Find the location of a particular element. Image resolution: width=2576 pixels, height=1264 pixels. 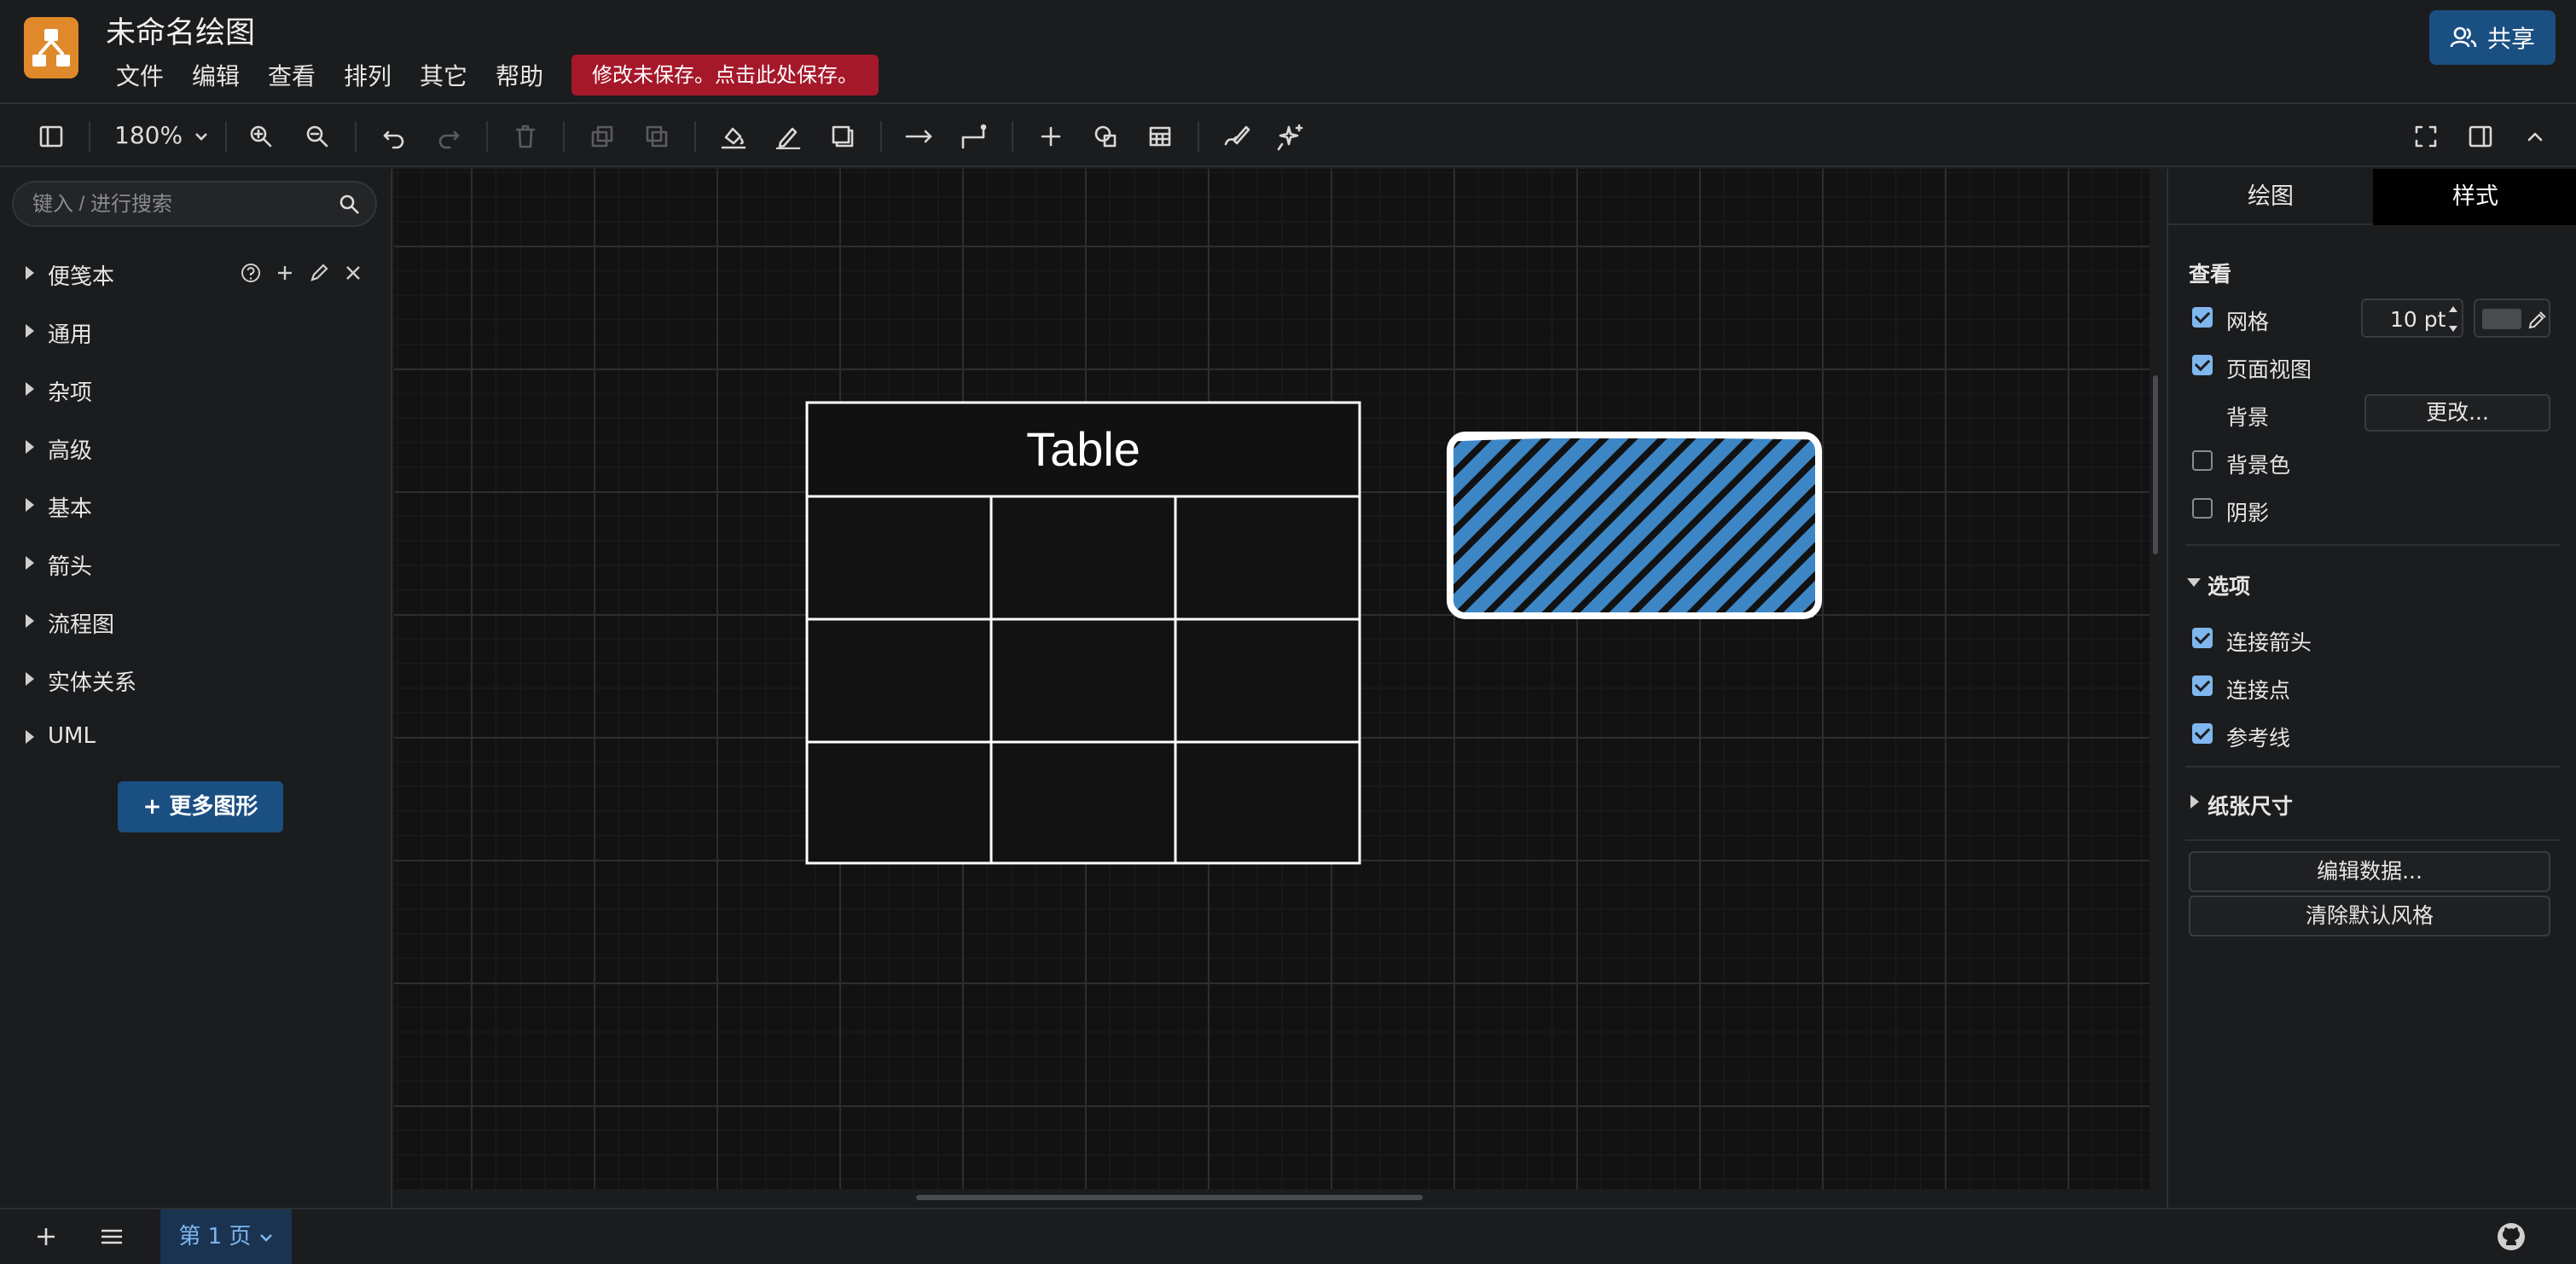

connection-arrow-icon is located at coordinates (919, 137).